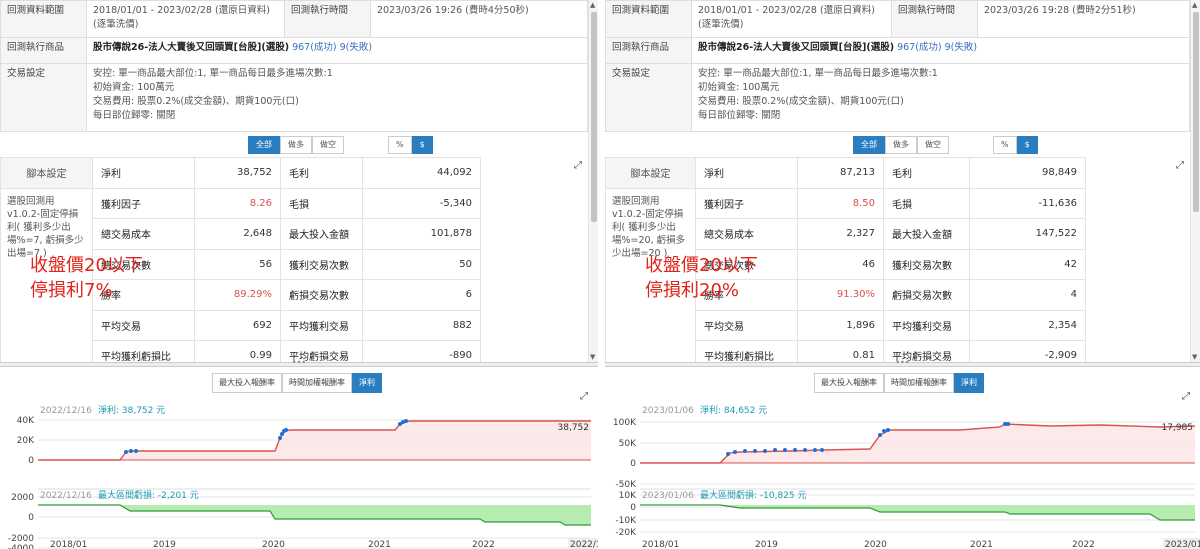 The width and height of the screenshot is (1200, 549). I want to click on y-tick-label: -4000, so click(21, 546).